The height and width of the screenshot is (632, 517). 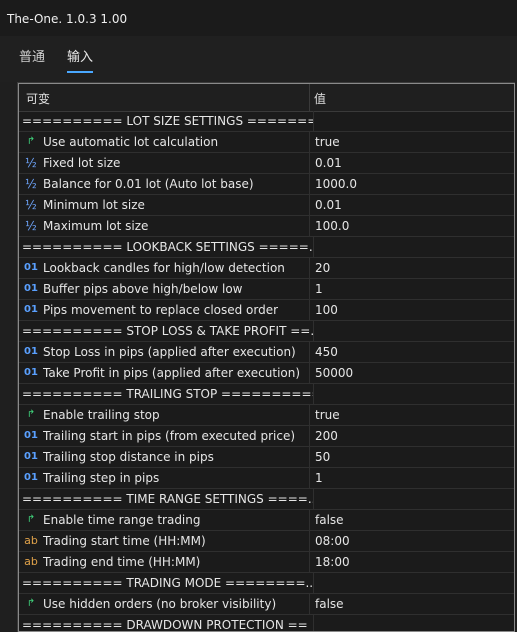 What do you see at coordinates (164, 562) in the screenshot?
I see `variable-cell: ab Trading end time (HH:MM)` at bounding box center [164, 562].